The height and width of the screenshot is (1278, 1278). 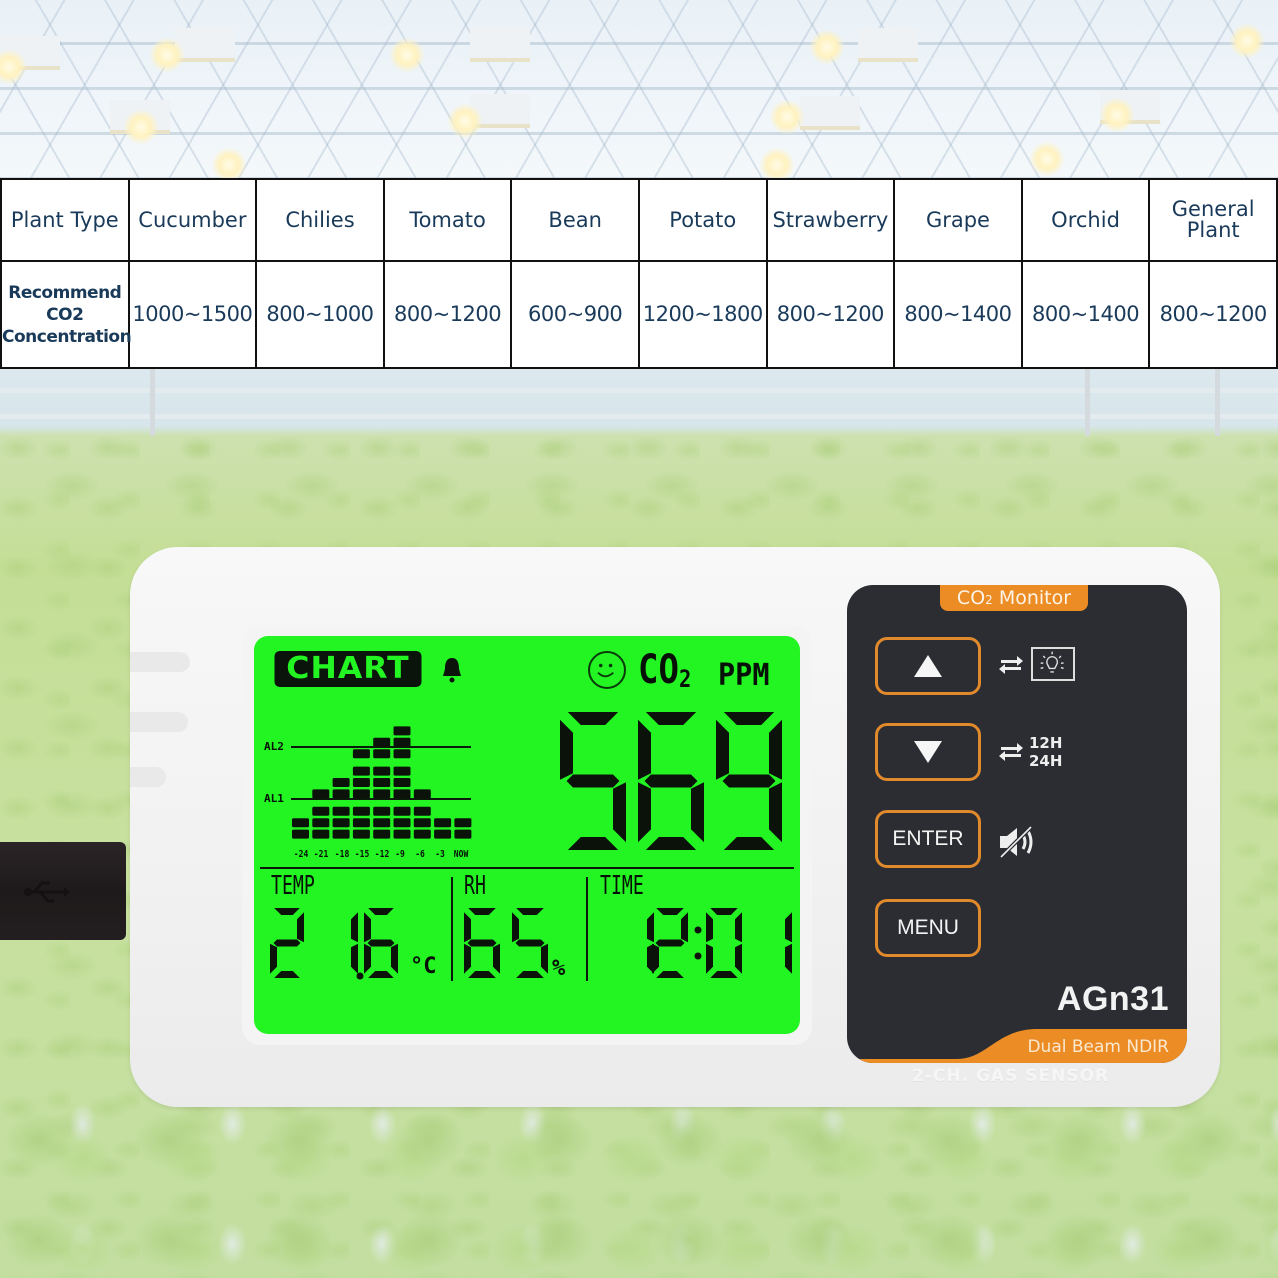 What do you see at coordinates (1085, 220) in the screenshot?
I see `table-header-cell: Orchid` at bounding box center [1085, 220].